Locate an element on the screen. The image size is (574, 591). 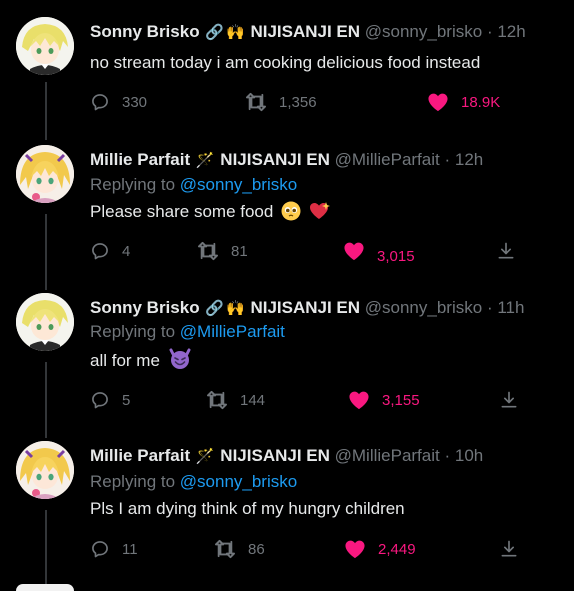
reply-button: 5 is located at coordinates (110, 400).